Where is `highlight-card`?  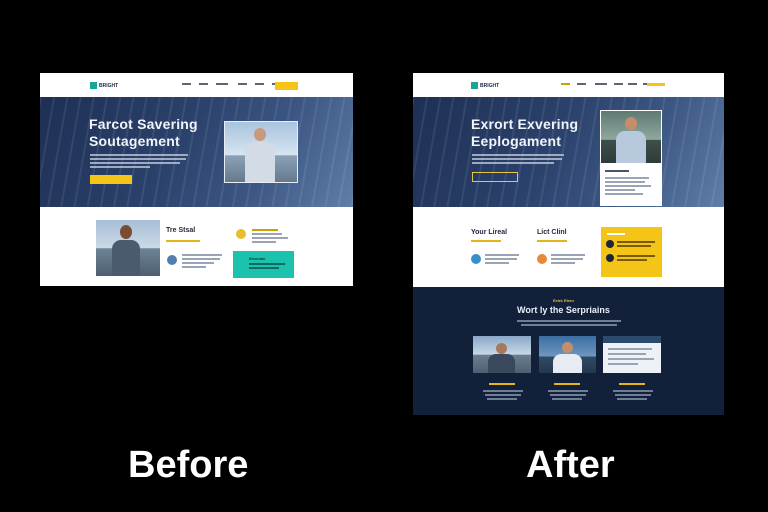 highlight-card is located at coordinates (631, 252).